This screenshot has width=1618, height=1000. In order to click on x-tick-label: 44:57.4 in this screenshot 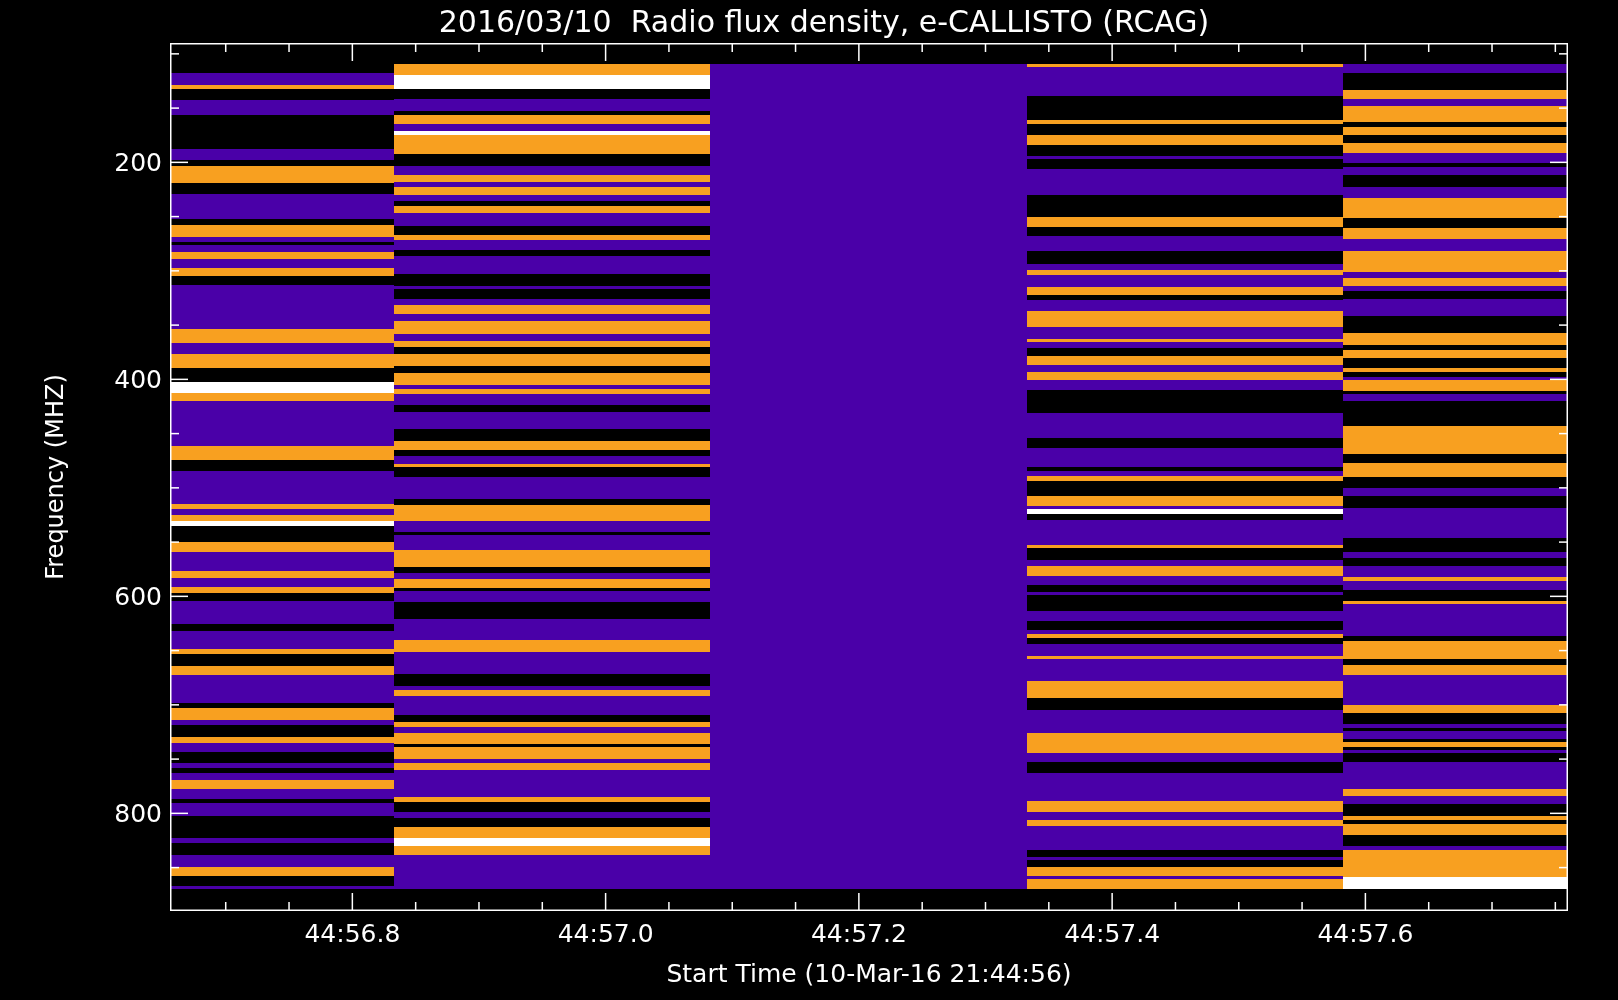, I will do `click(1112, 933)`.